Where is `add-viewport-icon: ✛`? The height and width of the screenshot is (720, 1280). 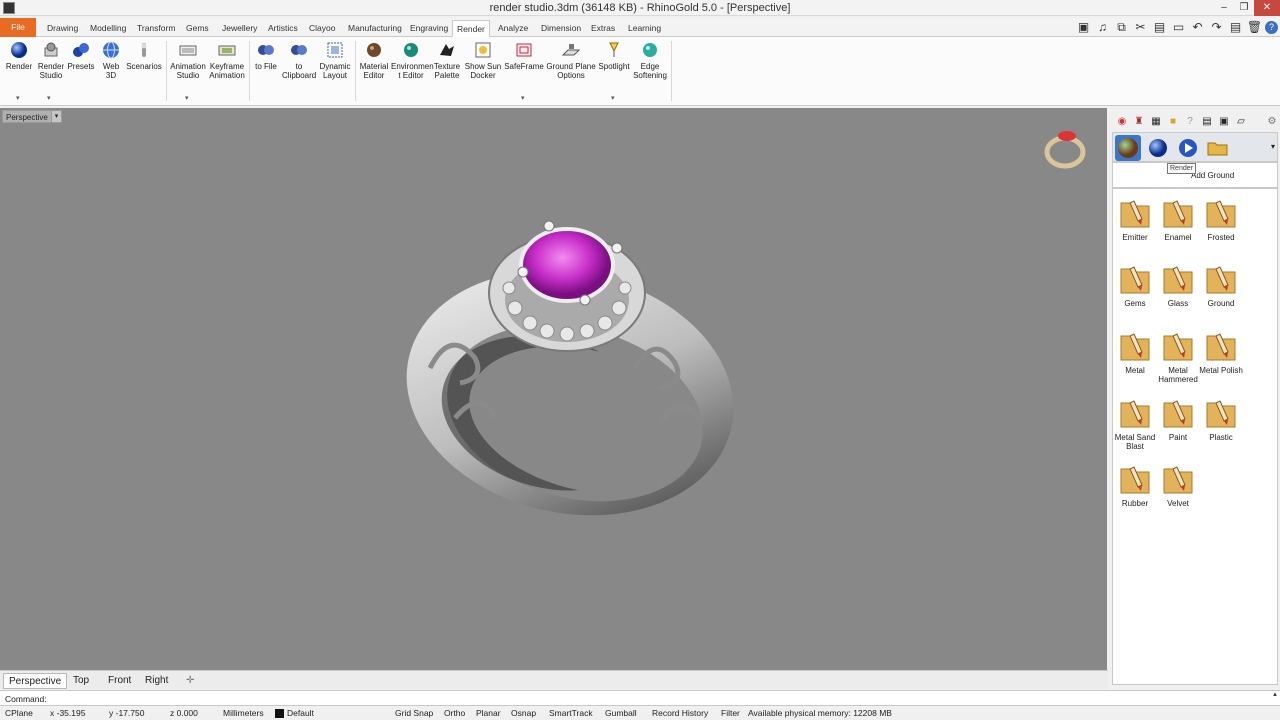 add-viewport-icon: ✛ is located at coordinates (190, 681).